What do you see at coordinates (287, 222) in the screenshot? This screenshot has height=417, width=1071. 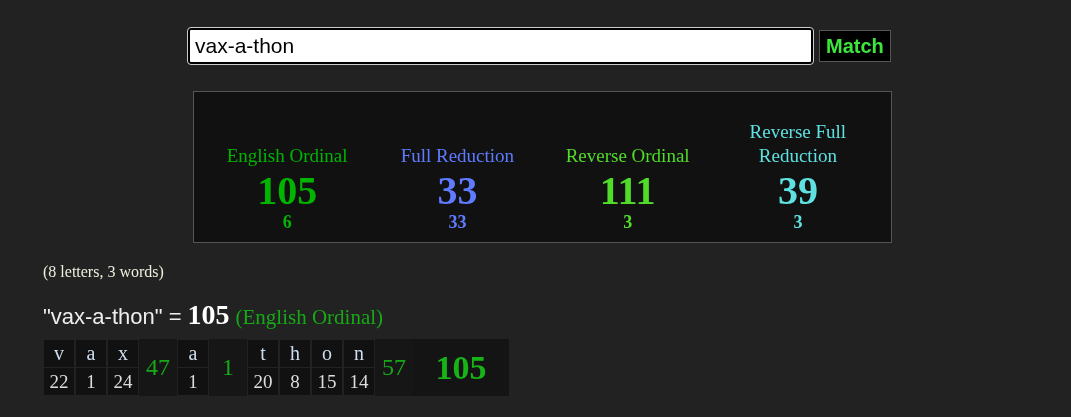 I see `cipher-reduction: 6` at bounding box center [287, 222].